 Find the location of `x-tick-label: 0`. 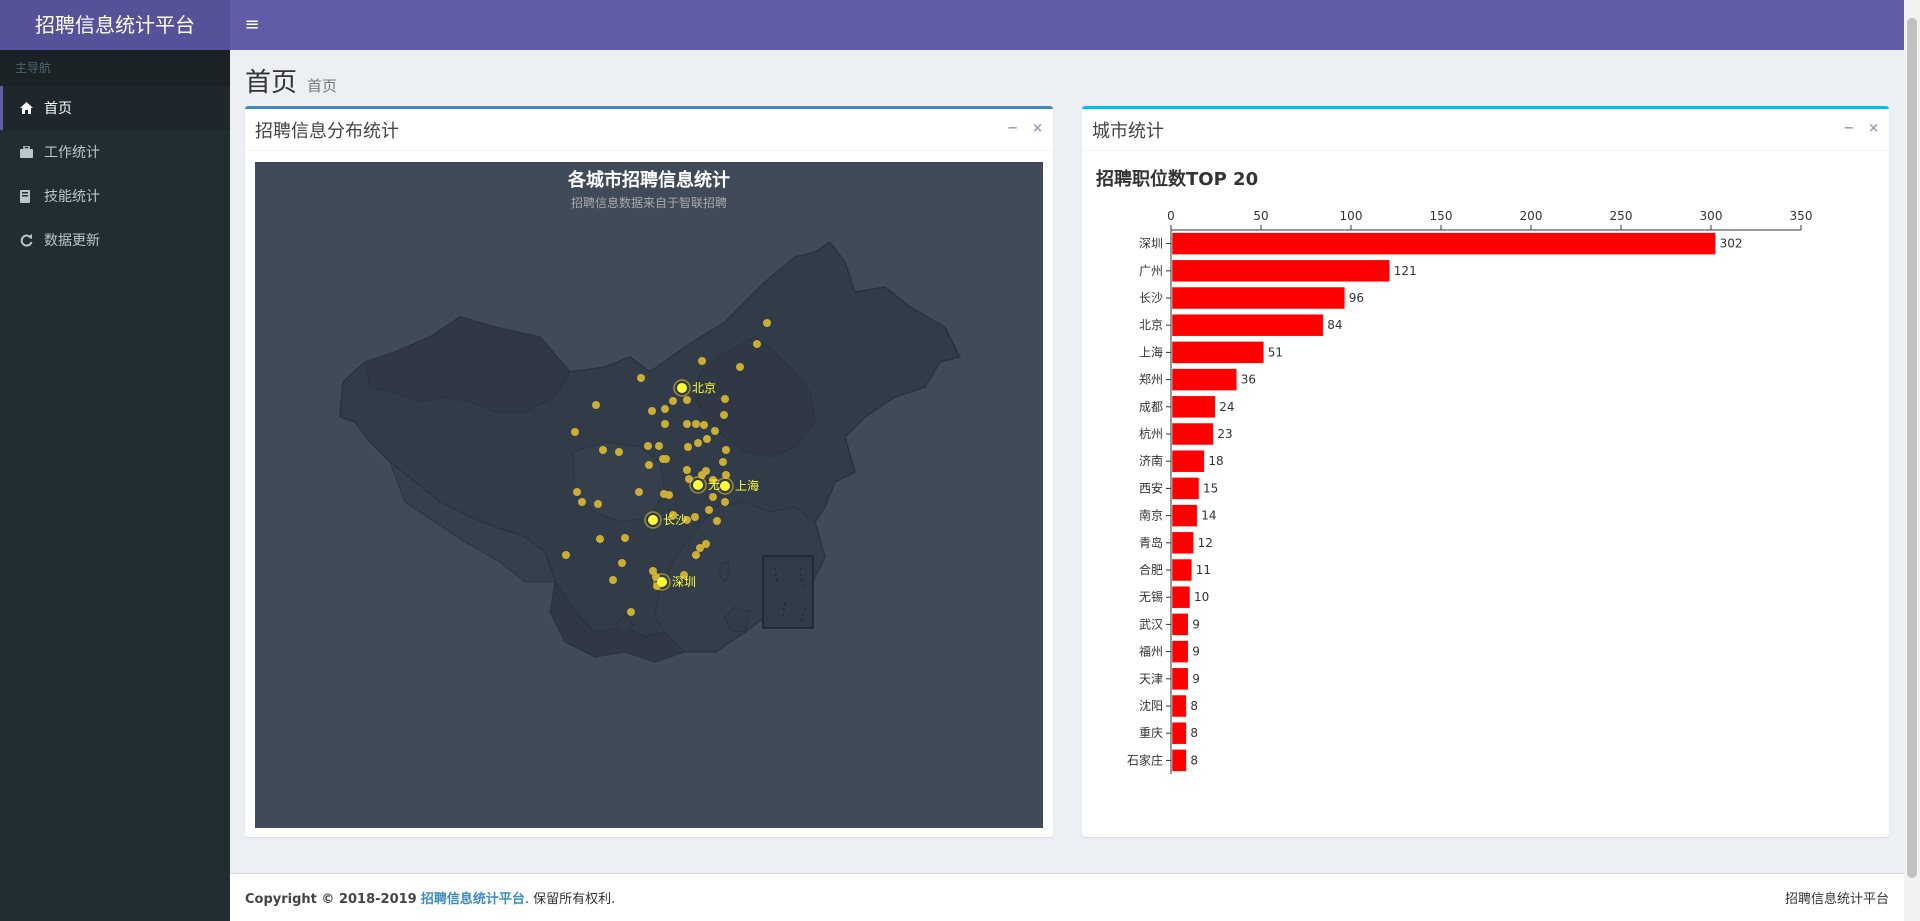

x-tick-label: 0 is located at coordinates (1171, 216).